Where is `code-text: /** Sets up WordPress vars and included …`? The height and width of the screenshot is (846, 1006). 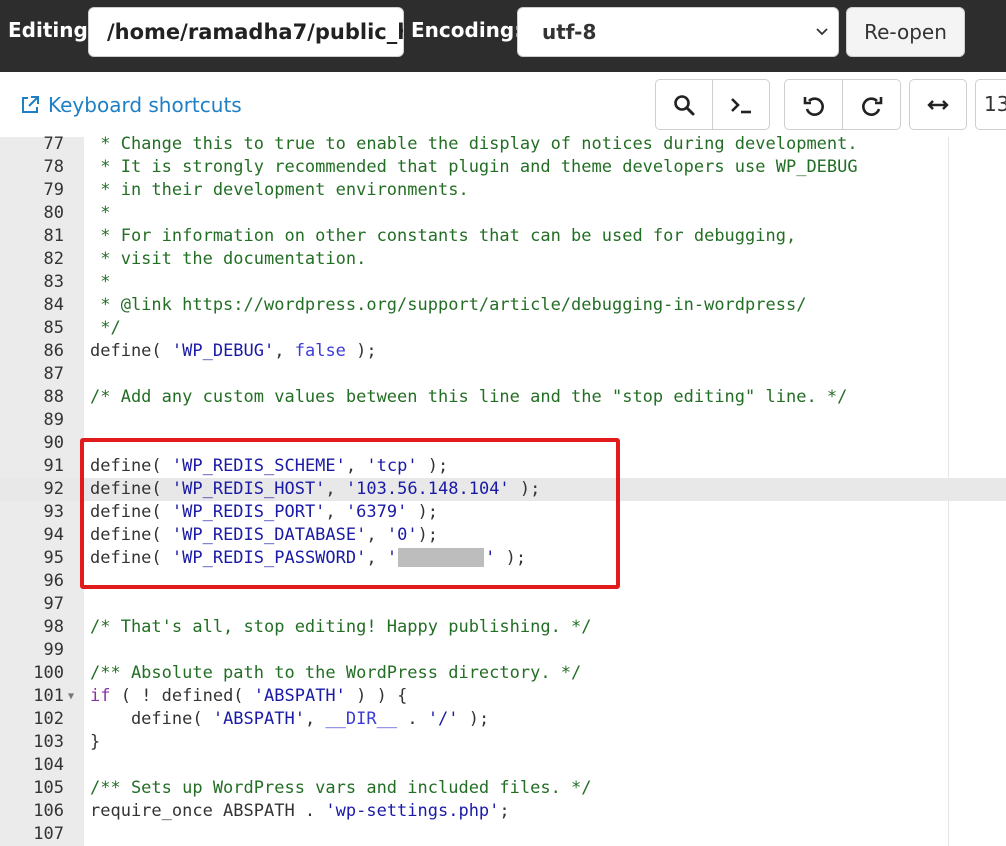 code-text: /** Sets up WordPress vars and included … is located at coordinates (341, 788).